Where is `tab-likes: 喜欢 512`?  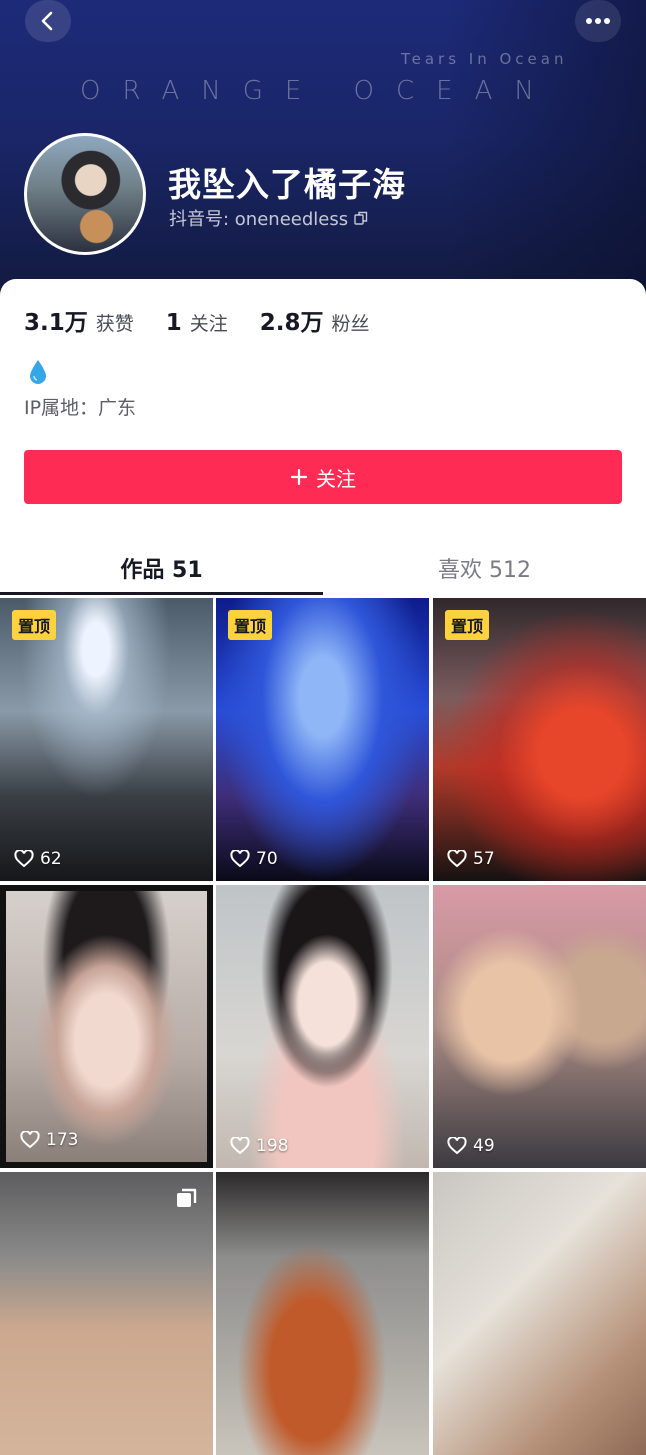 tab-likes: 喜欢 512 is located at coordinates (484, 568).